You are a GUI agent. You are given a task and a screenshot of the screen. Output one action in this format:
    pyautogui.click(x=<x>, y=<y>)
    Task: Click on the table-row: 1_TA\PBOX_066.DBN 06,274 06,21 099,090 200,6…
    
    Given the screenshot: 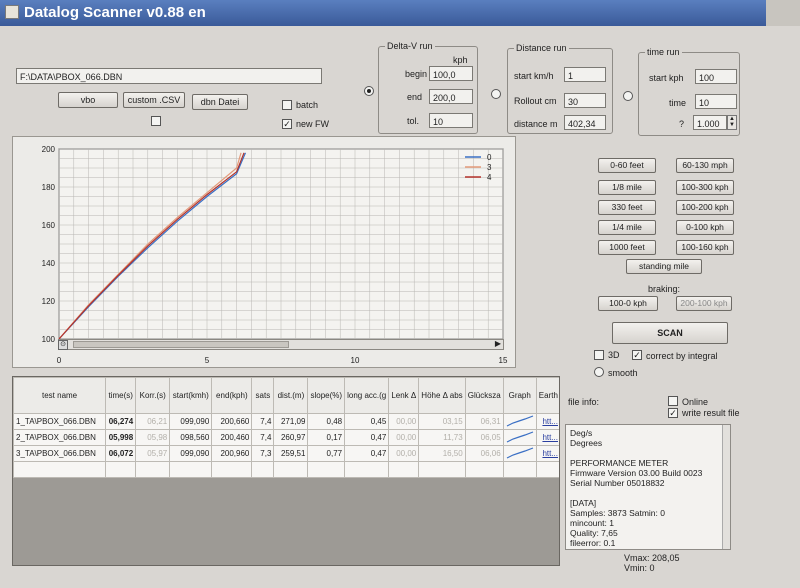 What is the action you would take?
    pyautogui.click(x=286, y=421)
    